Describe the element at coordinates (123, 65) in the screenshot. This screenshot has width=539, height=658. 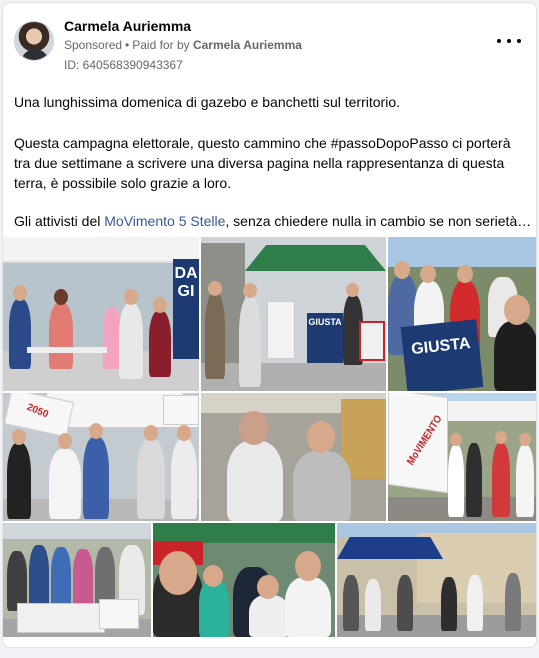
I see `ad-id: ID: 640568390943367` at that location.